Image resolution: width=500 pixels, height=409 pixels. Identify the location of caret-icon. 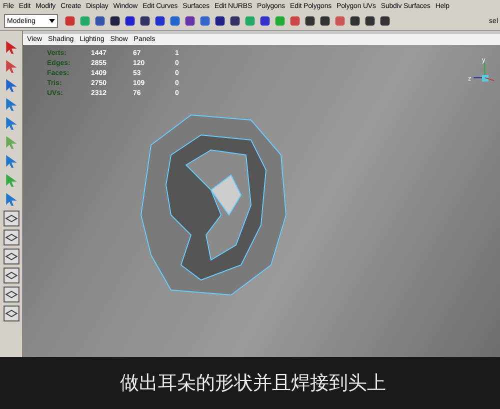
(52, 21).